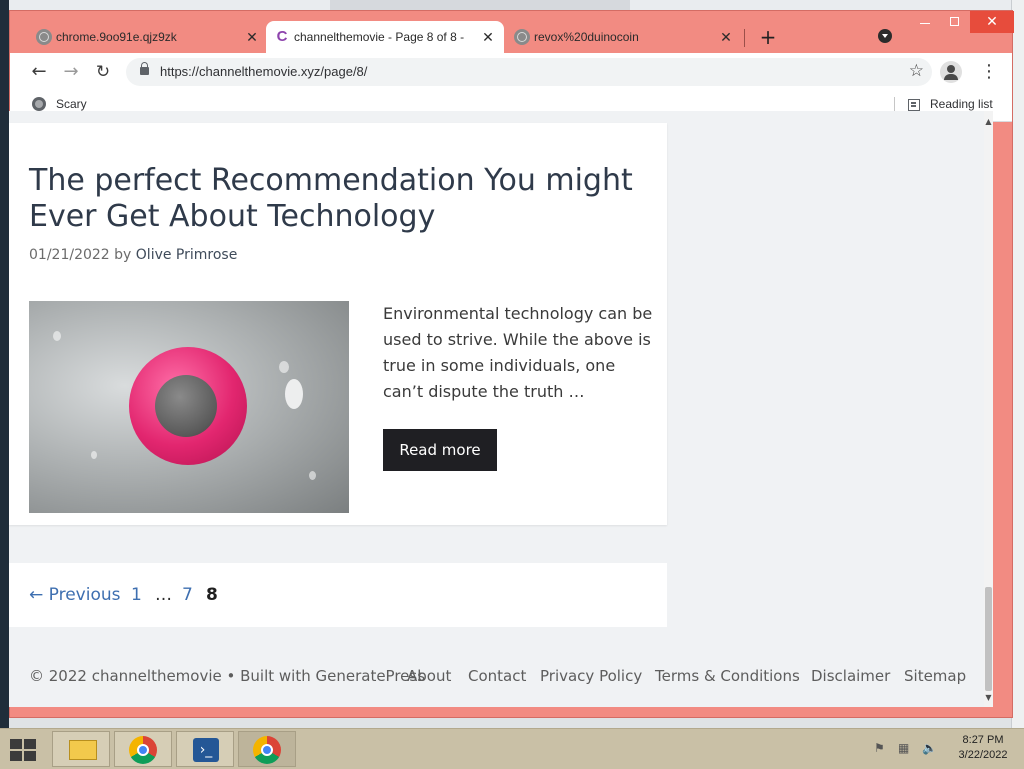 The image size is (1024, 769). I want to click on taskbar-chrome-active, so click(267, 749).